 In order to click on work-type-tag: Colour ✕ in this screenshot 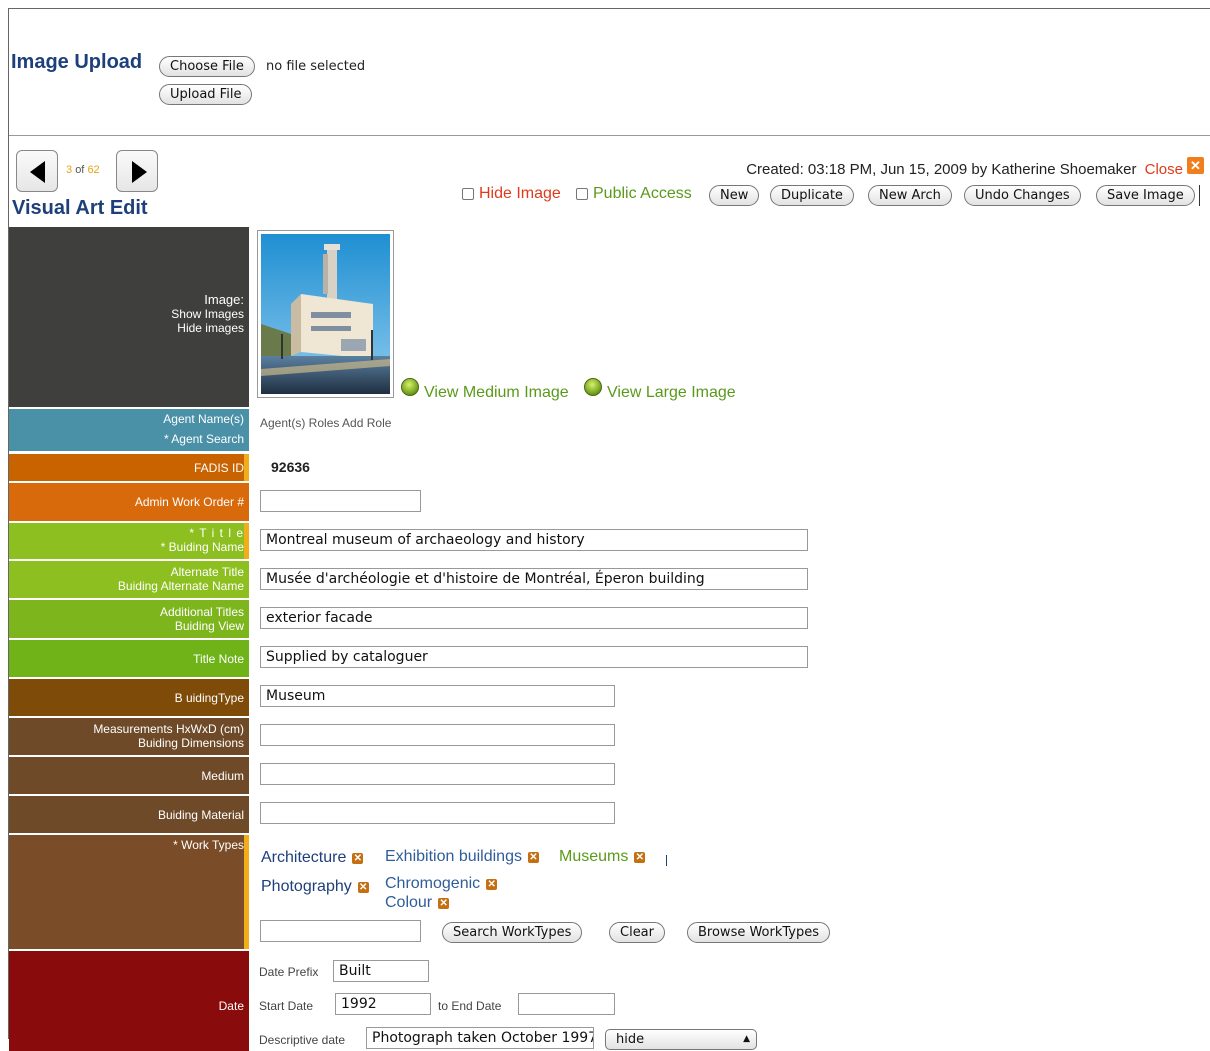, I will do `click(417, 903)`.